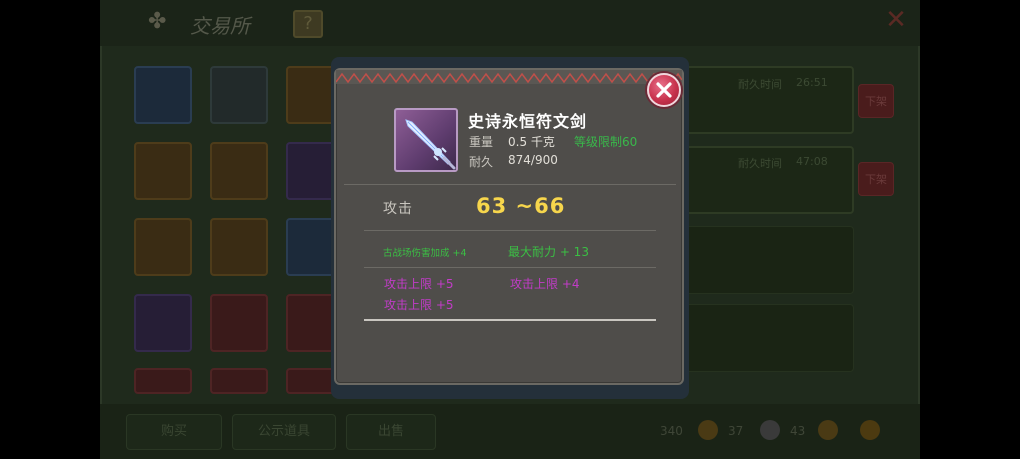  What do you see at coordinates (545, 284) in the screenshot?
I see `attack-cap-line: 攻击上限 +4` at bounding box center [545, 284].